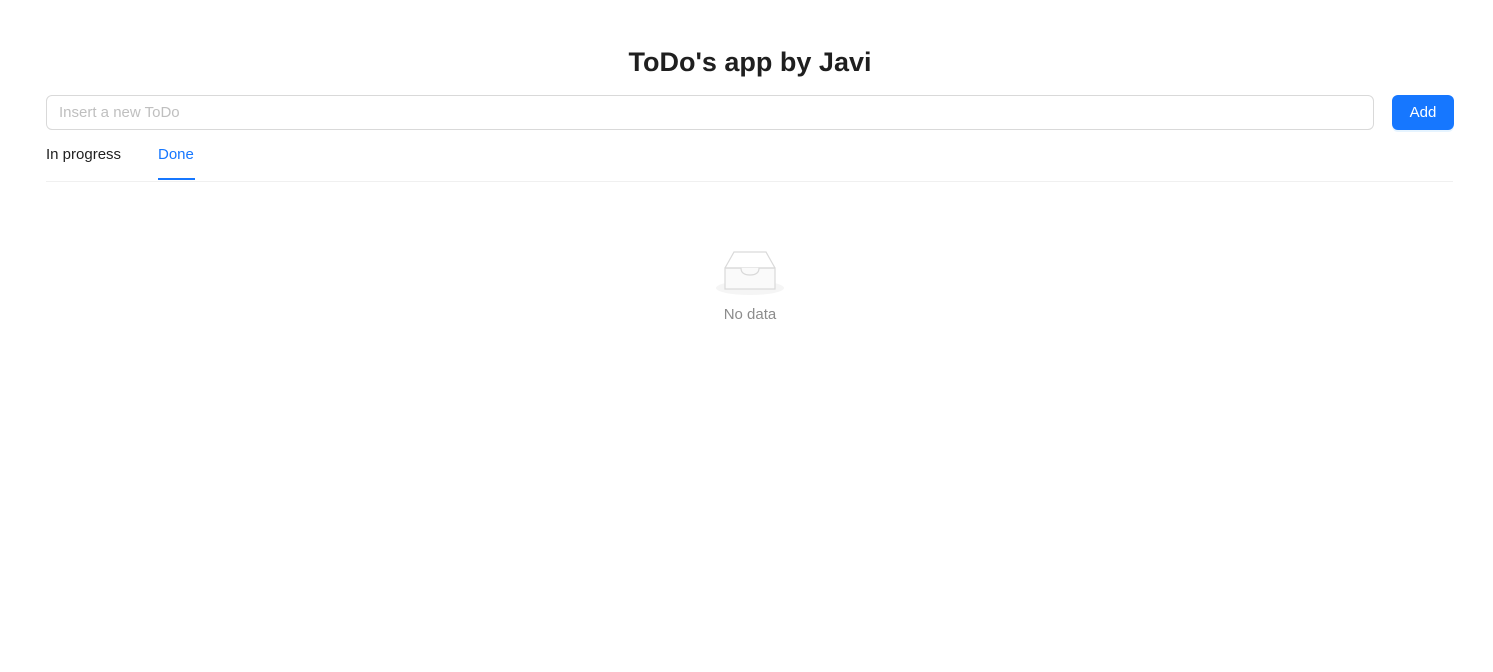  What do you see at coordinates (176, 160) in the screenshot?
I see `tab-done: Done` at bounding box center [176, 160].